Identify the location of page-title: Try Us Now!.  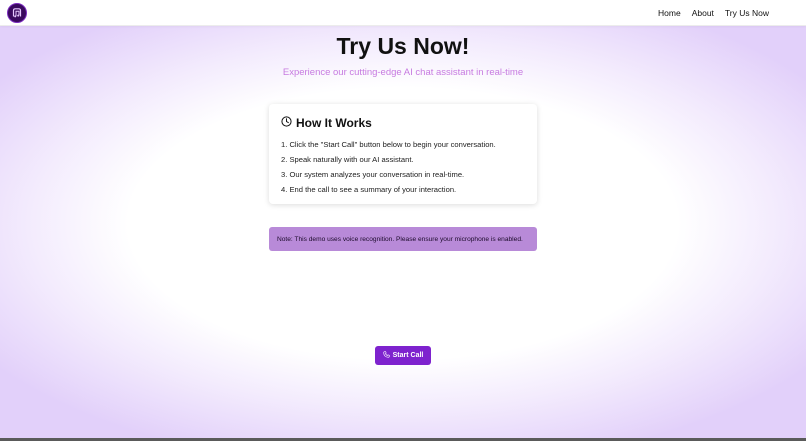
(403, 46).